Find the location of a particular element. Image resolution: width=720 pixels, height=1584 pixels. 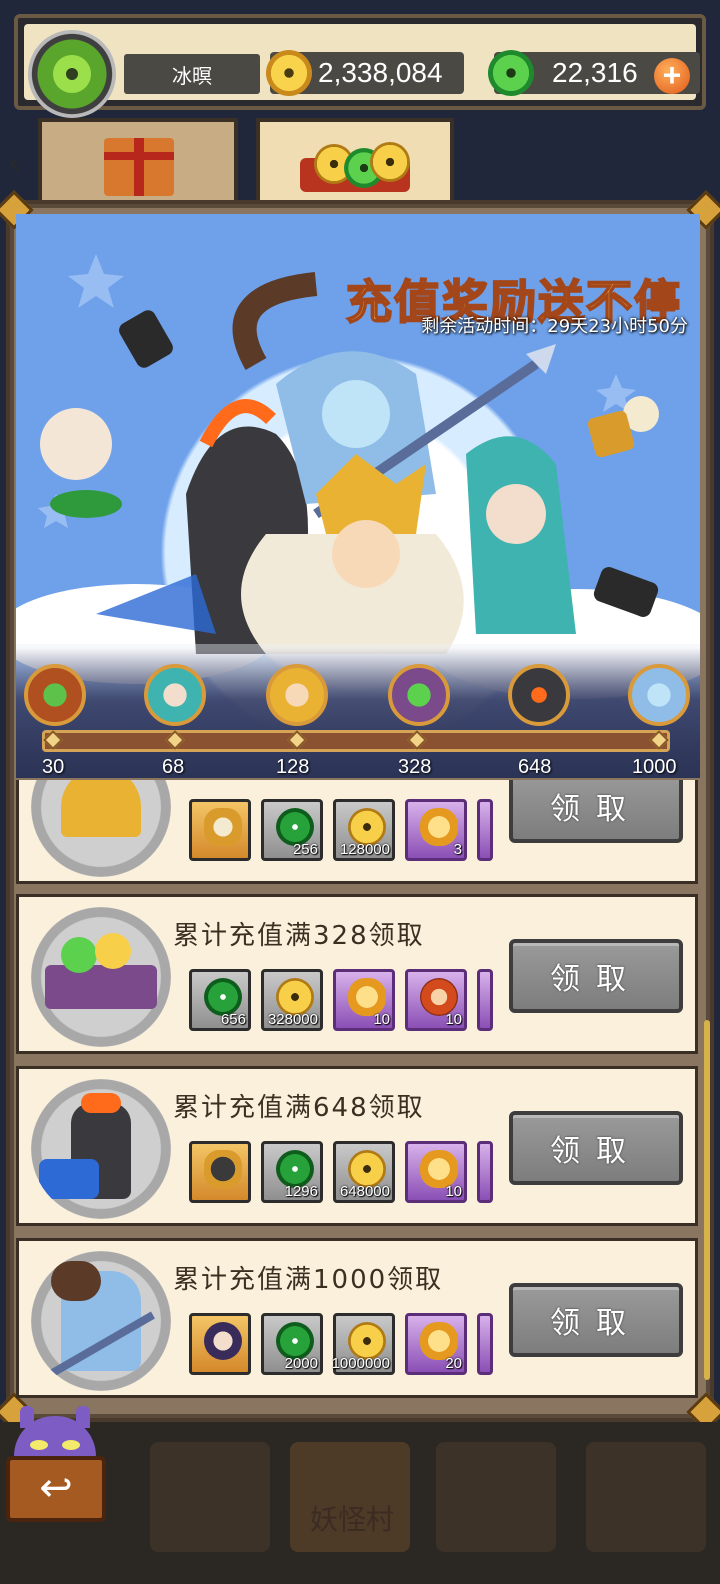

scarab-icon is located at coordinates (439, 827).